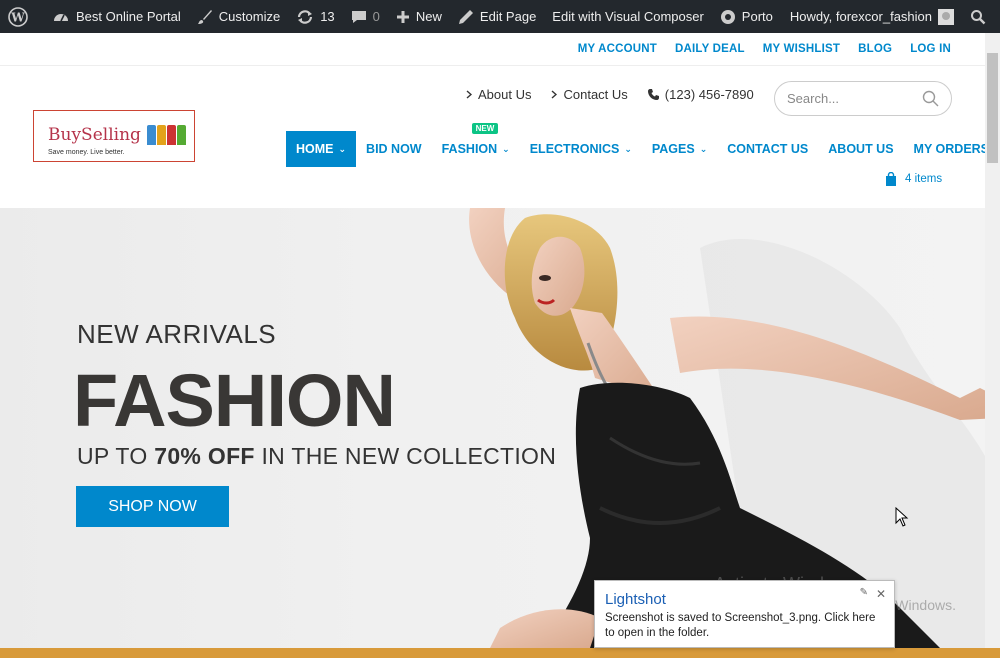  What do you see at coordinates (94, 135) in the screenshot?
I see `logo-name: BuySelling` at bounding box center [94, 135].